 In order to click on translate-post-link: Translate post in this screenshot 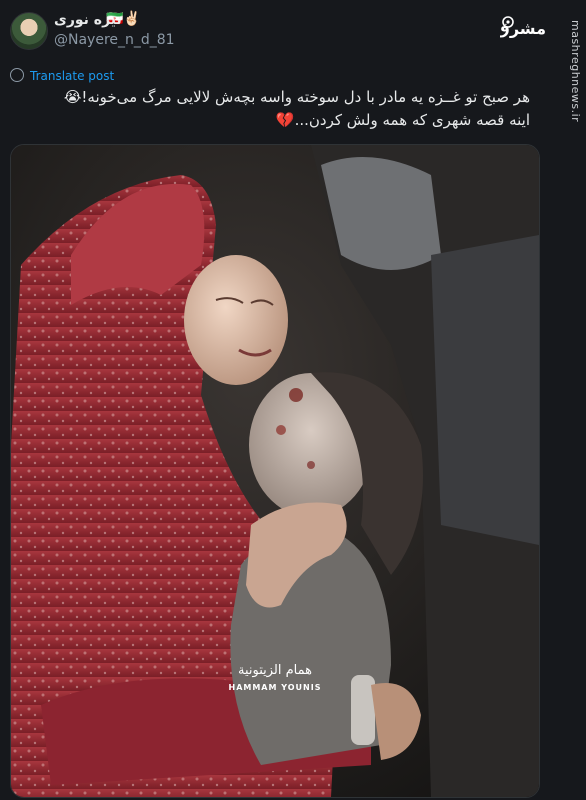, I will do `click(62, 75)`.